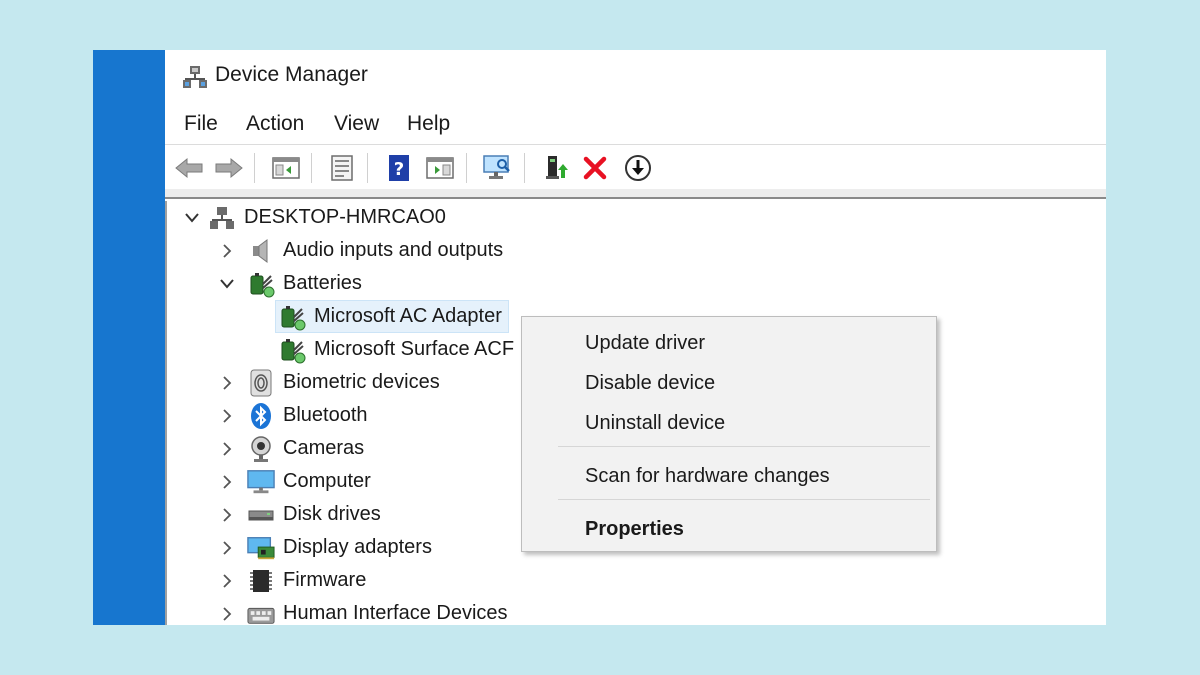 Image resolution: width=1200 pixels, height=675 pixels. Describe the element at coordinates (361, 382) in the screenshot. I see `tree-item-label: Biometric devices` at that location.